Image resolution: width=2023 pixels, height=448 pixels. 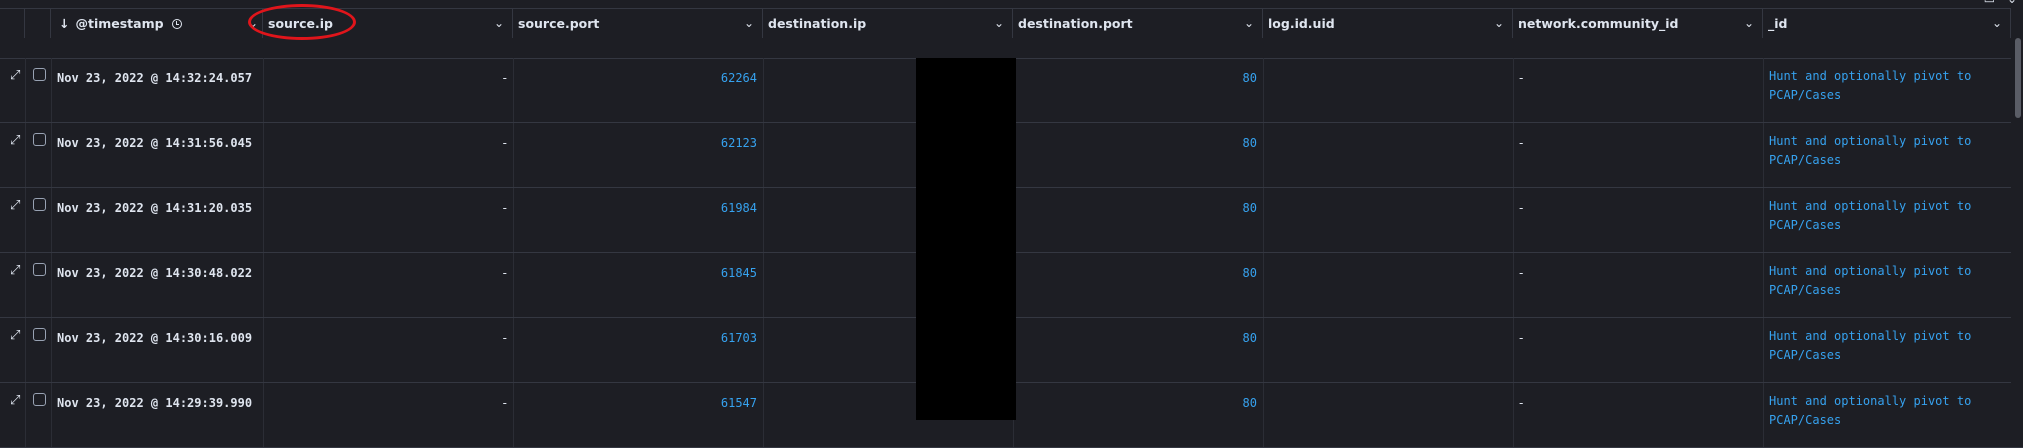 What do you see at coordinates (155, 403) in the screenshot?
I see `timestamp-cell: Nov 23, 2022 @ 14:29:39.990` at bounding box center [155, 403].